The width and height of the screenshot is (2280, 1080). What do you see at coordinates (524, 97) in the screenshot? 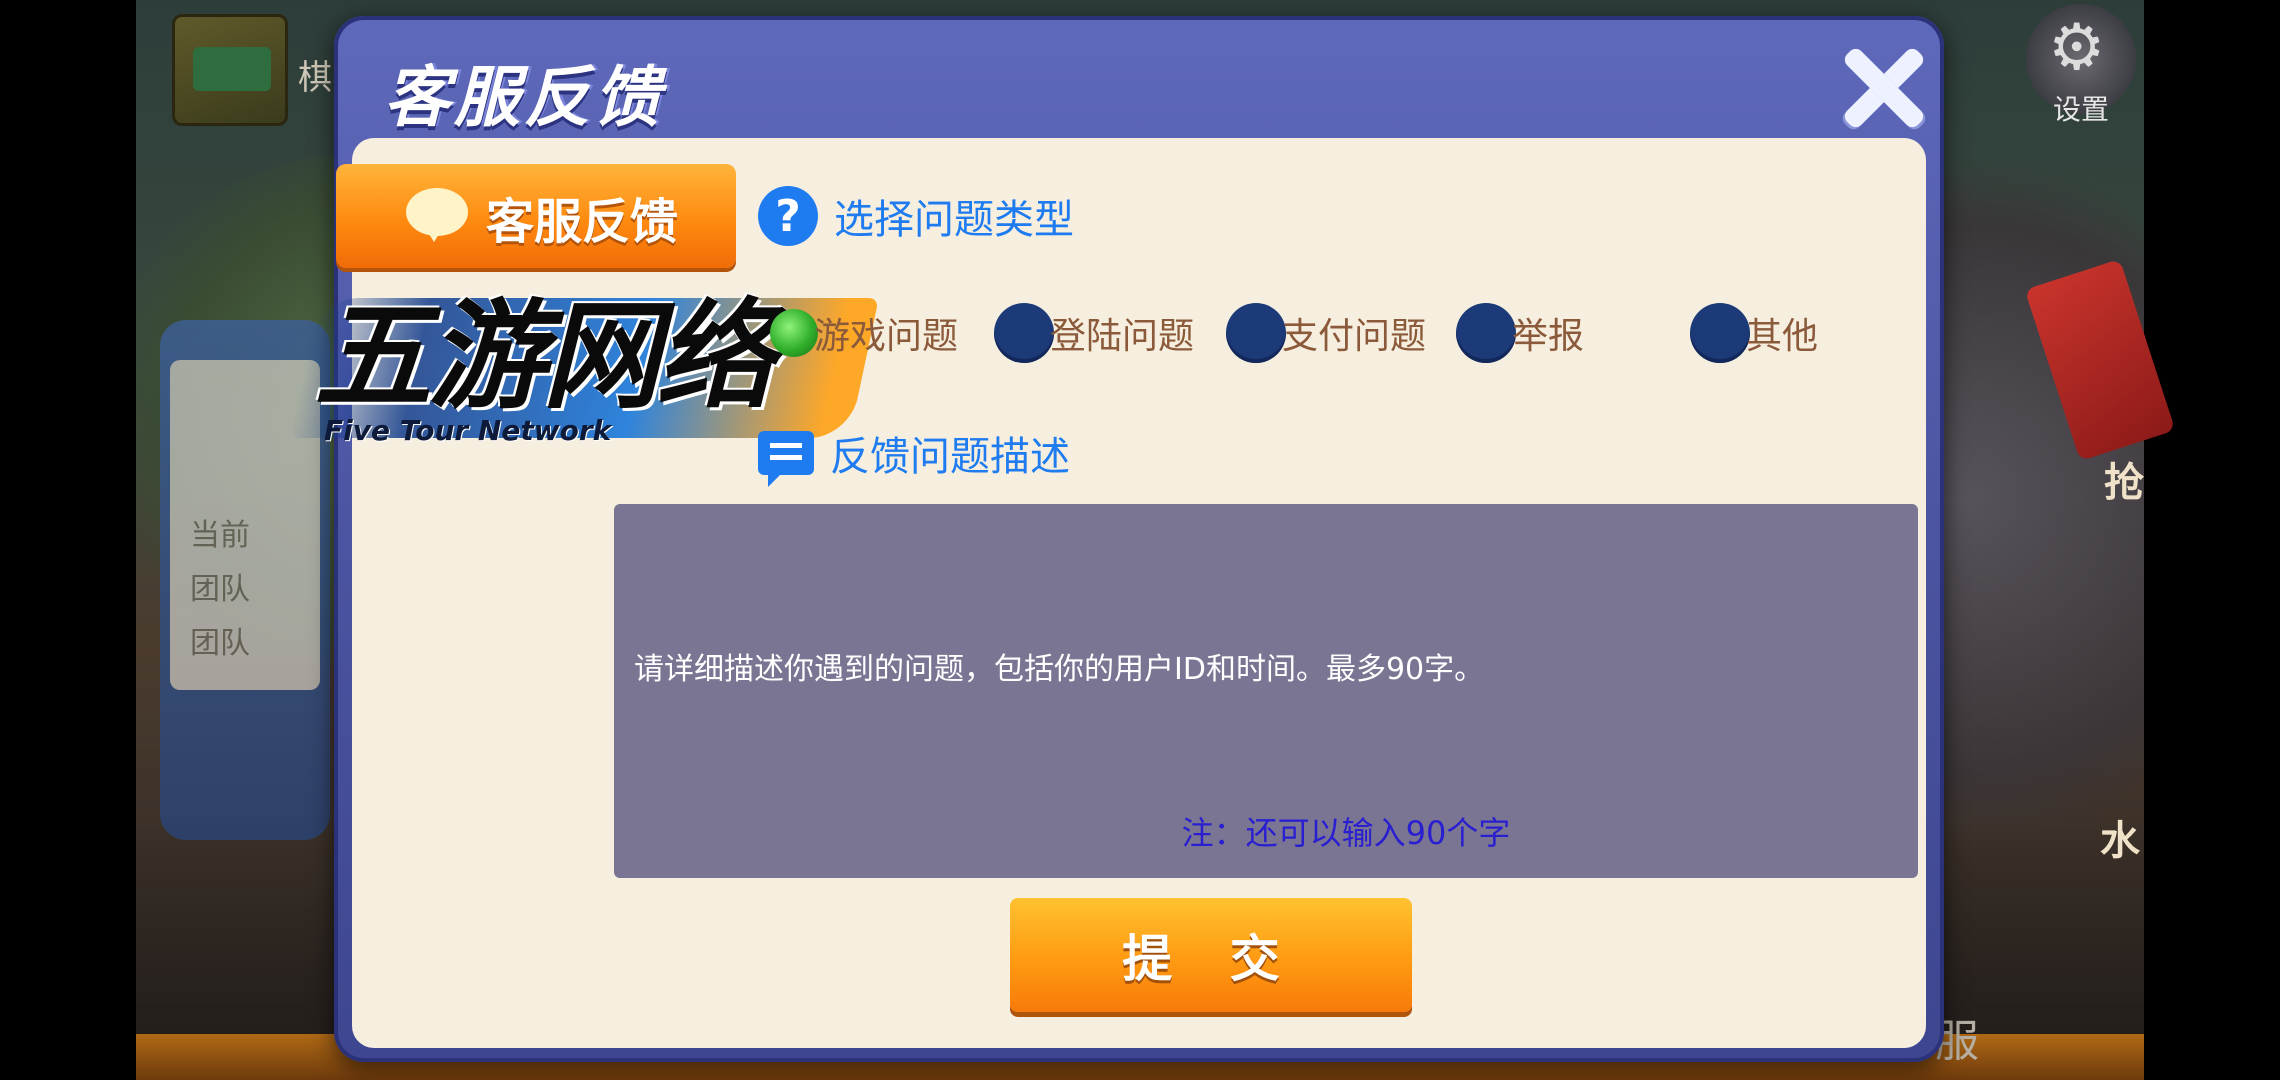
I see `dialog-title: 客服反馈` at bounding box center [524, 97].